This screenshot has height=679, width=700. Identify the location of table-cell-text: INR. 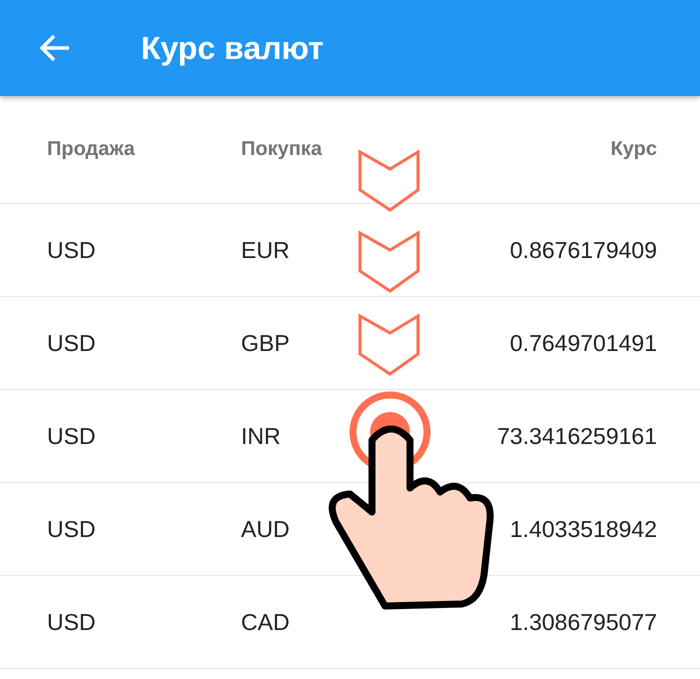
(261, 436).